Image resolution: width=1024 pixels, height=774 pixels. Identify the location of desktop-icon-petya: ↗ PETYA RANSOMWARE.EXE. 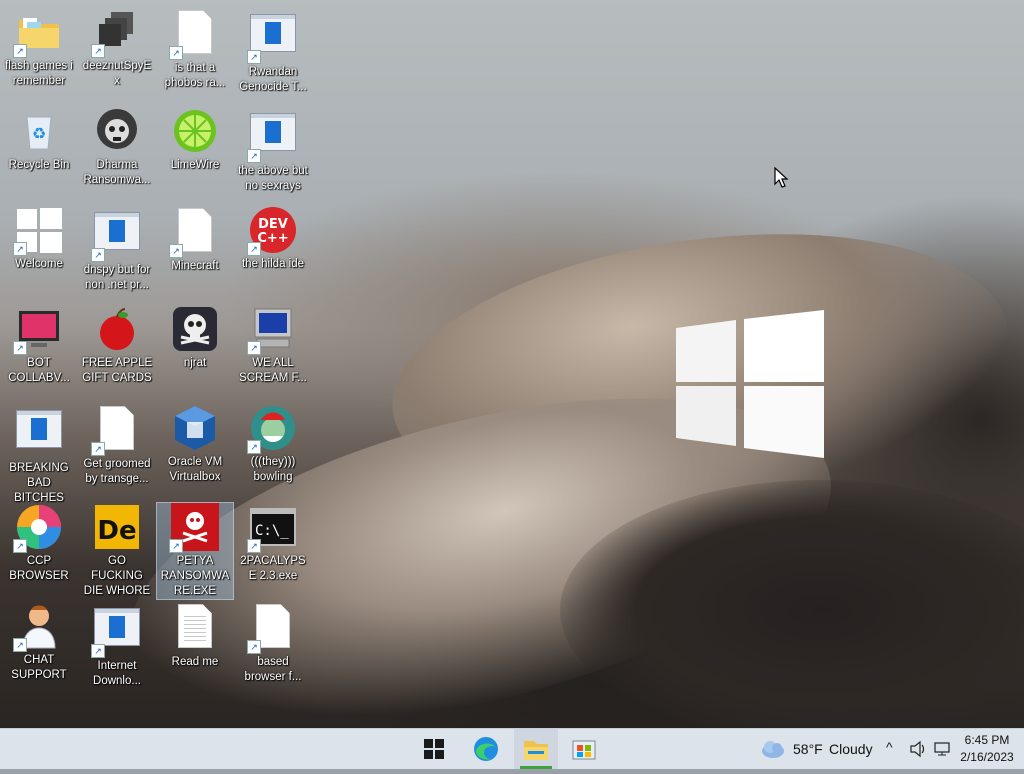
(195, 551).